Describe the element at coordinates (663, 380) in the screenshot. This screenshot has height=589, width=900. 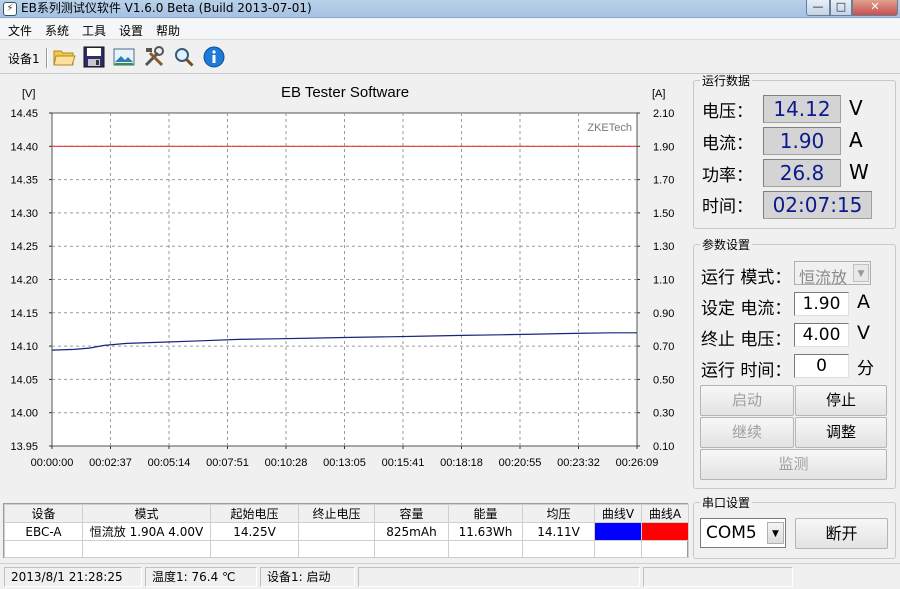
I see `y-tick-label-right: 0.50` at that location.